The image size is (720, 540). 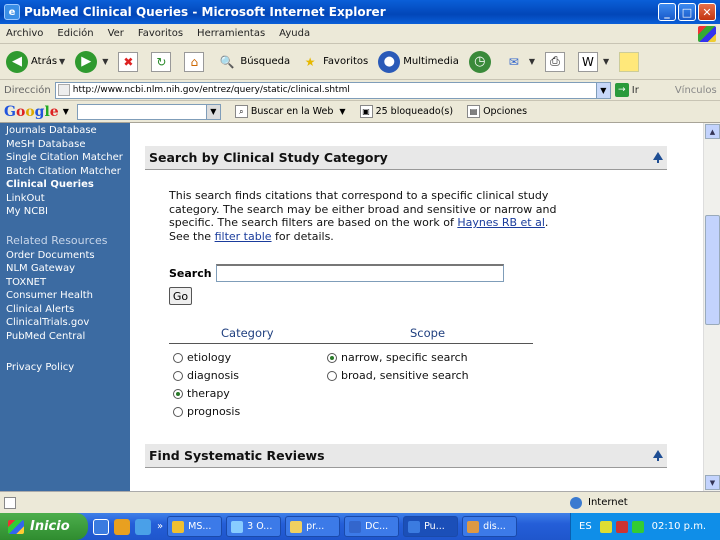 What do you see at coordinates (621, 90) in the screenshot?
I see `go-arrow-icon: →` at bounding box center [621, 90].